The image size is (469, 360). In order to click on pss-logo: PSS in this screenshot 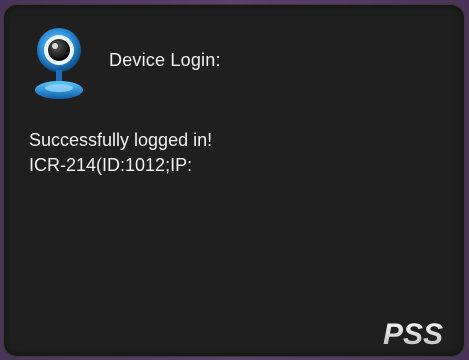, I will do `click(413, 333)`.